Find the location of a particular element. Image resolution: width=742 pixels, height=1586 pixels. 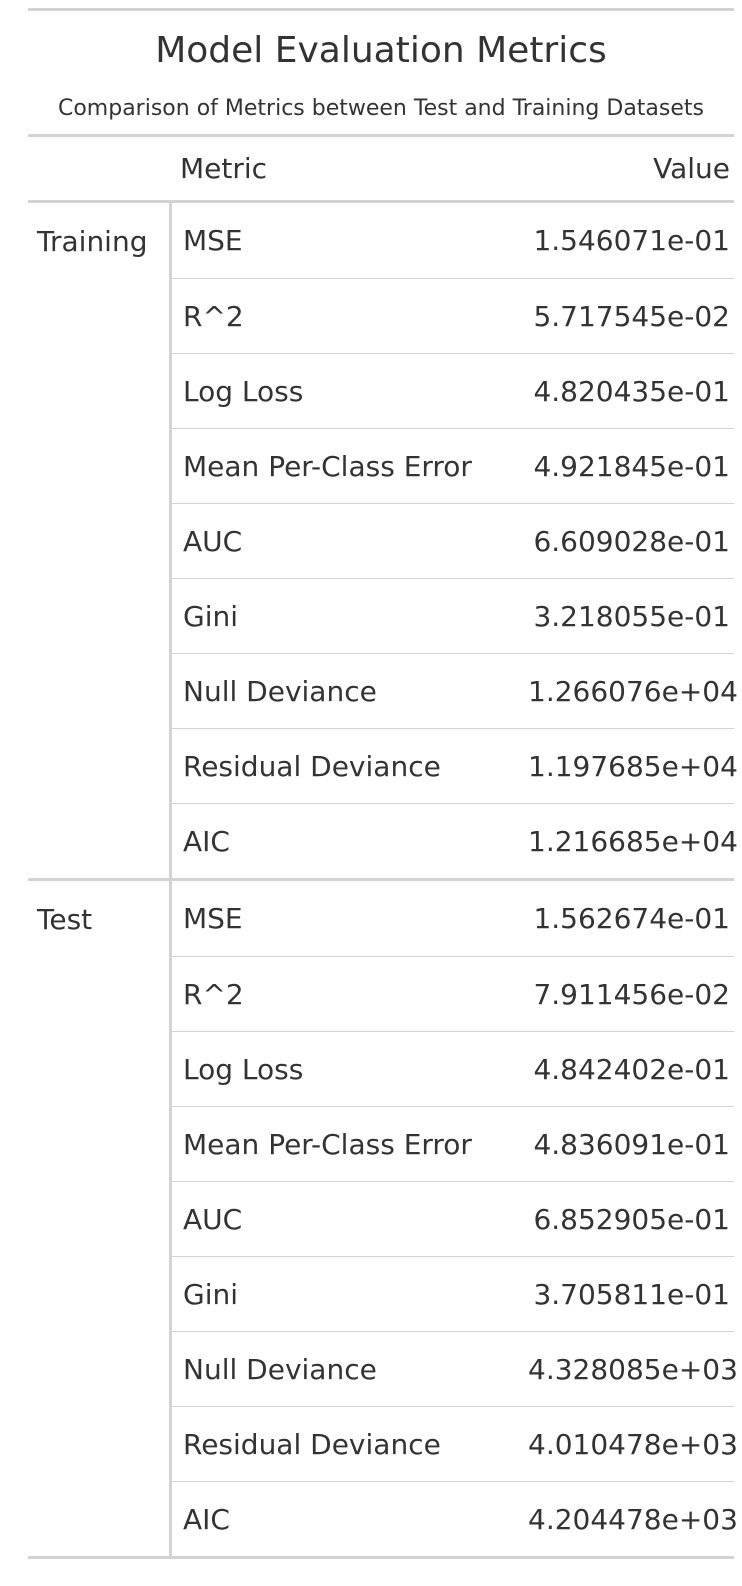

table-row: AUC 6.609028e-01 is located at coordinates (453, 540).